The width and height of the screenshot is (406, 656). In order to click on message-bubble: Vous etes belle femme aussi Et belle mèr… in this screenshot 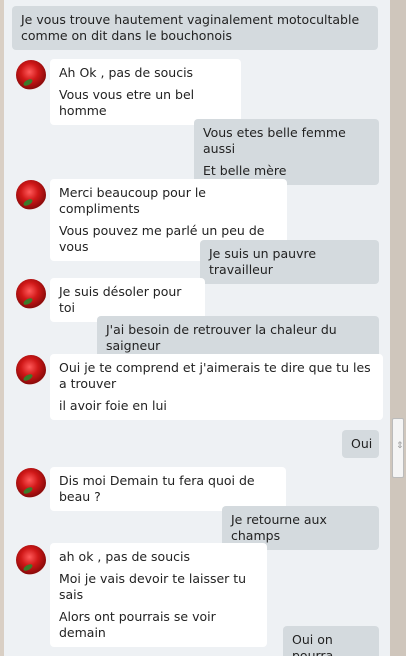, I will do `click(286, 152)`.